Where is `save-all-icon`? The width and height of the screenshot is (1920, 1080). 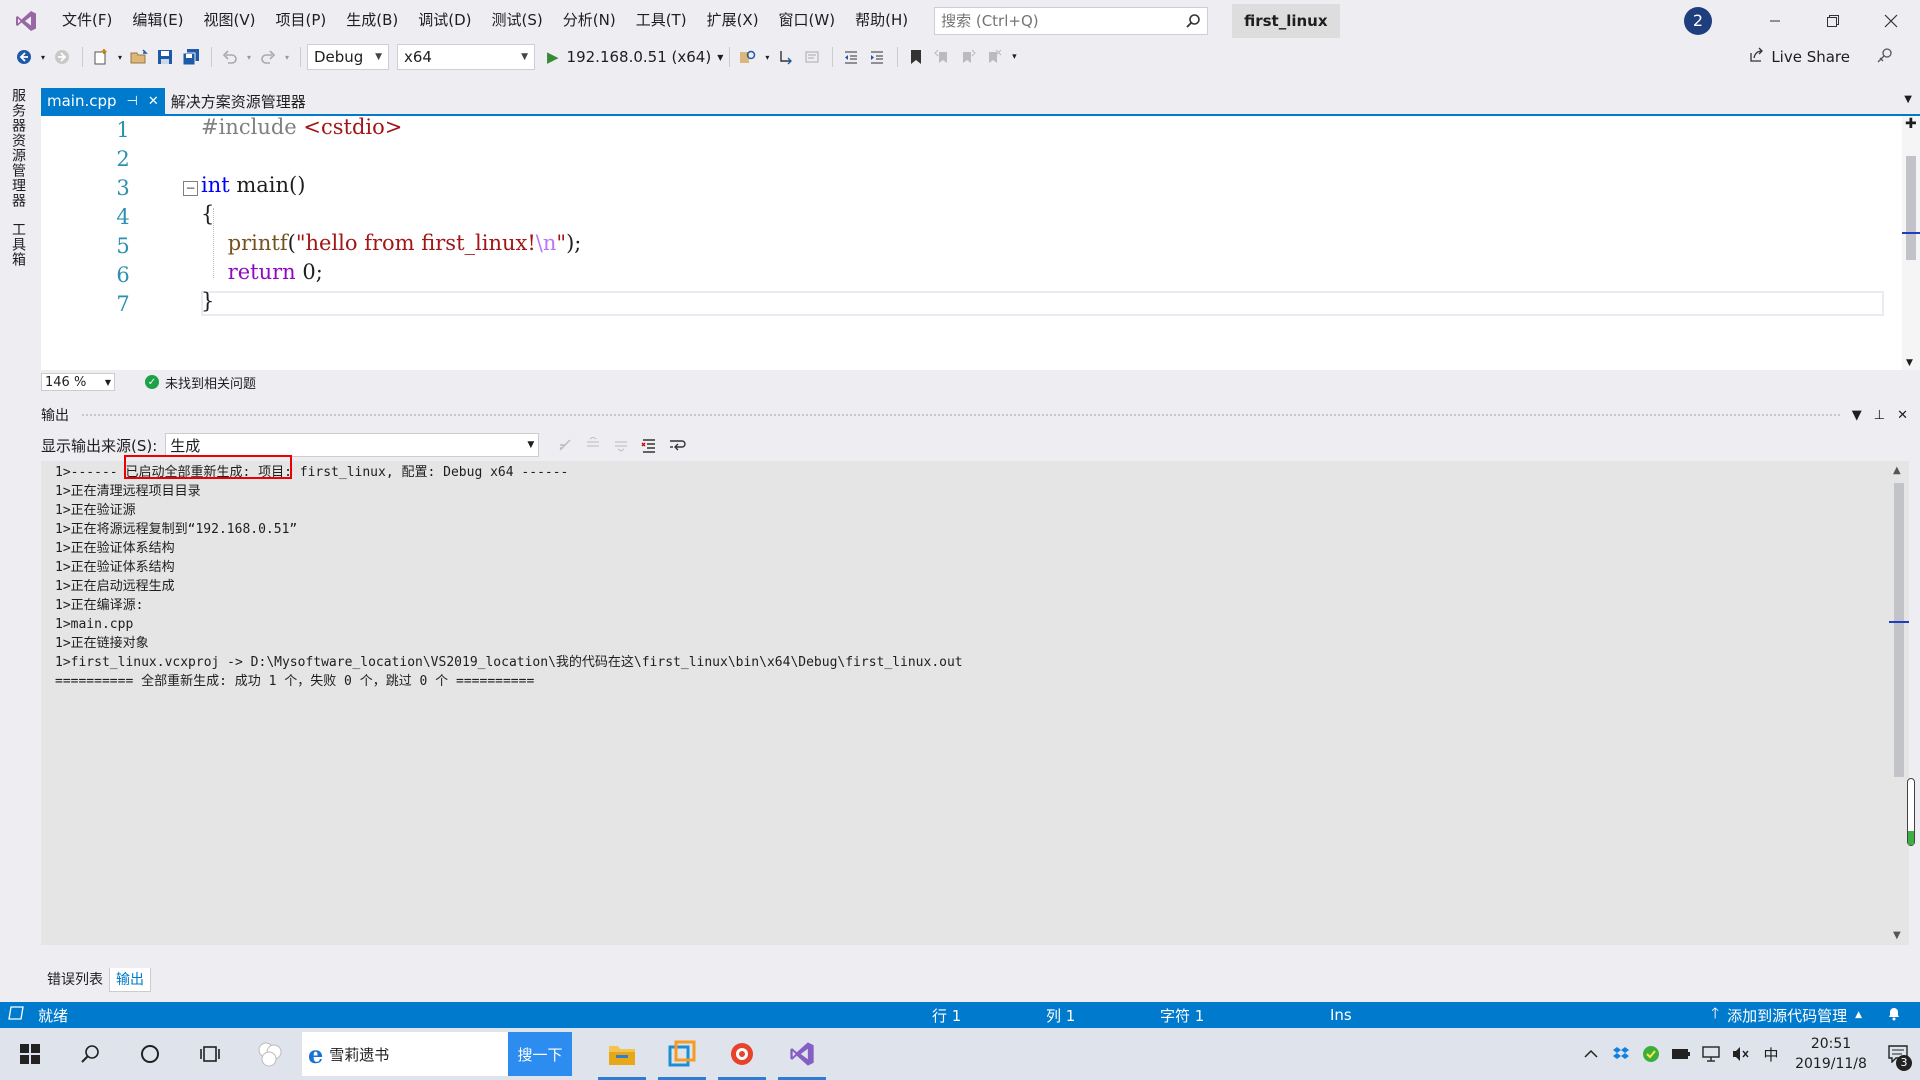 save-all-icon is located at coordinates (191, 57).